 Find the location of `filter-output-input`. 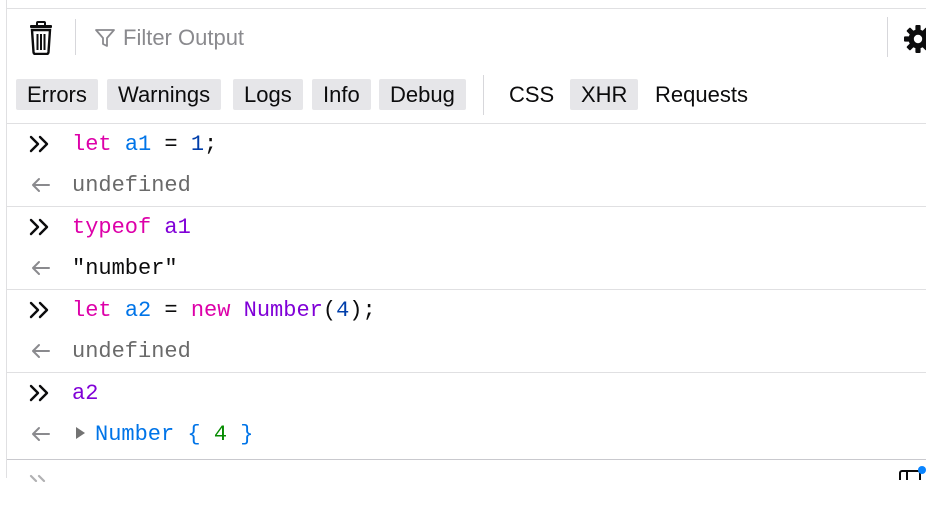

filter-output-input is located at coordinates (443, 38).